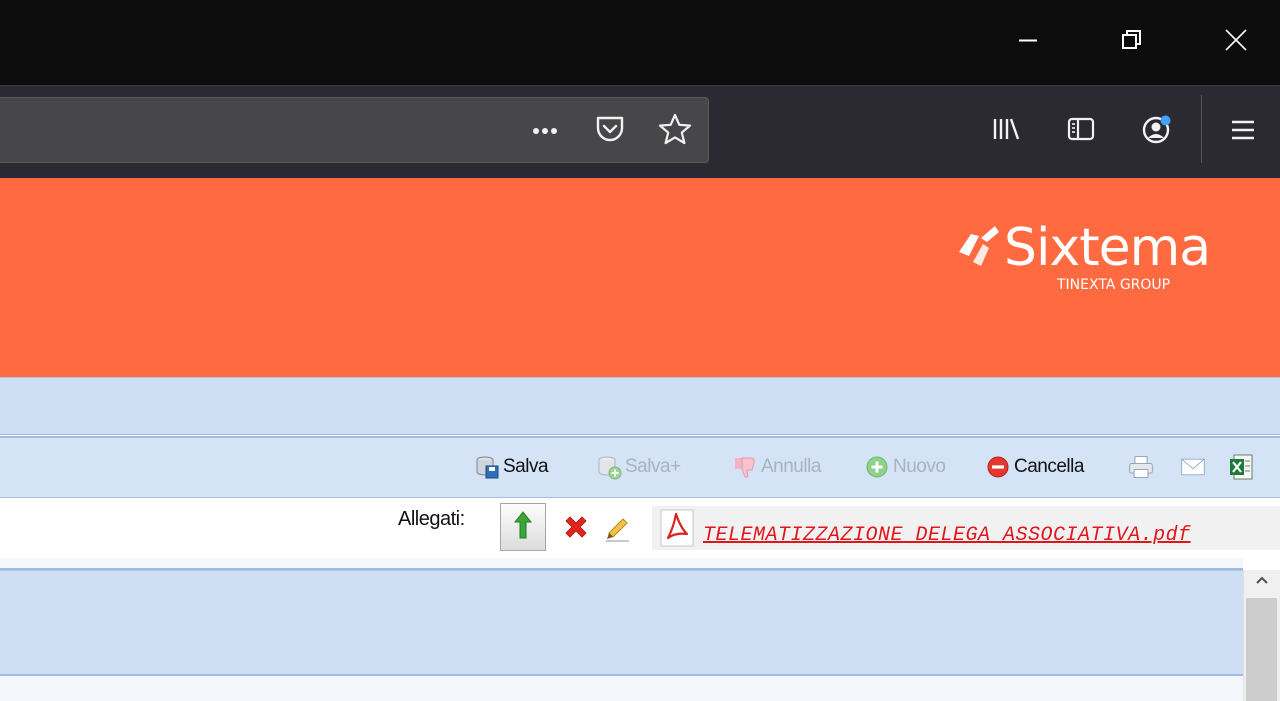 The image size is (1280, 701). Describe the element at coordinates (576, 527) in the screenshot. I see `remove-attachment-button` at that location.